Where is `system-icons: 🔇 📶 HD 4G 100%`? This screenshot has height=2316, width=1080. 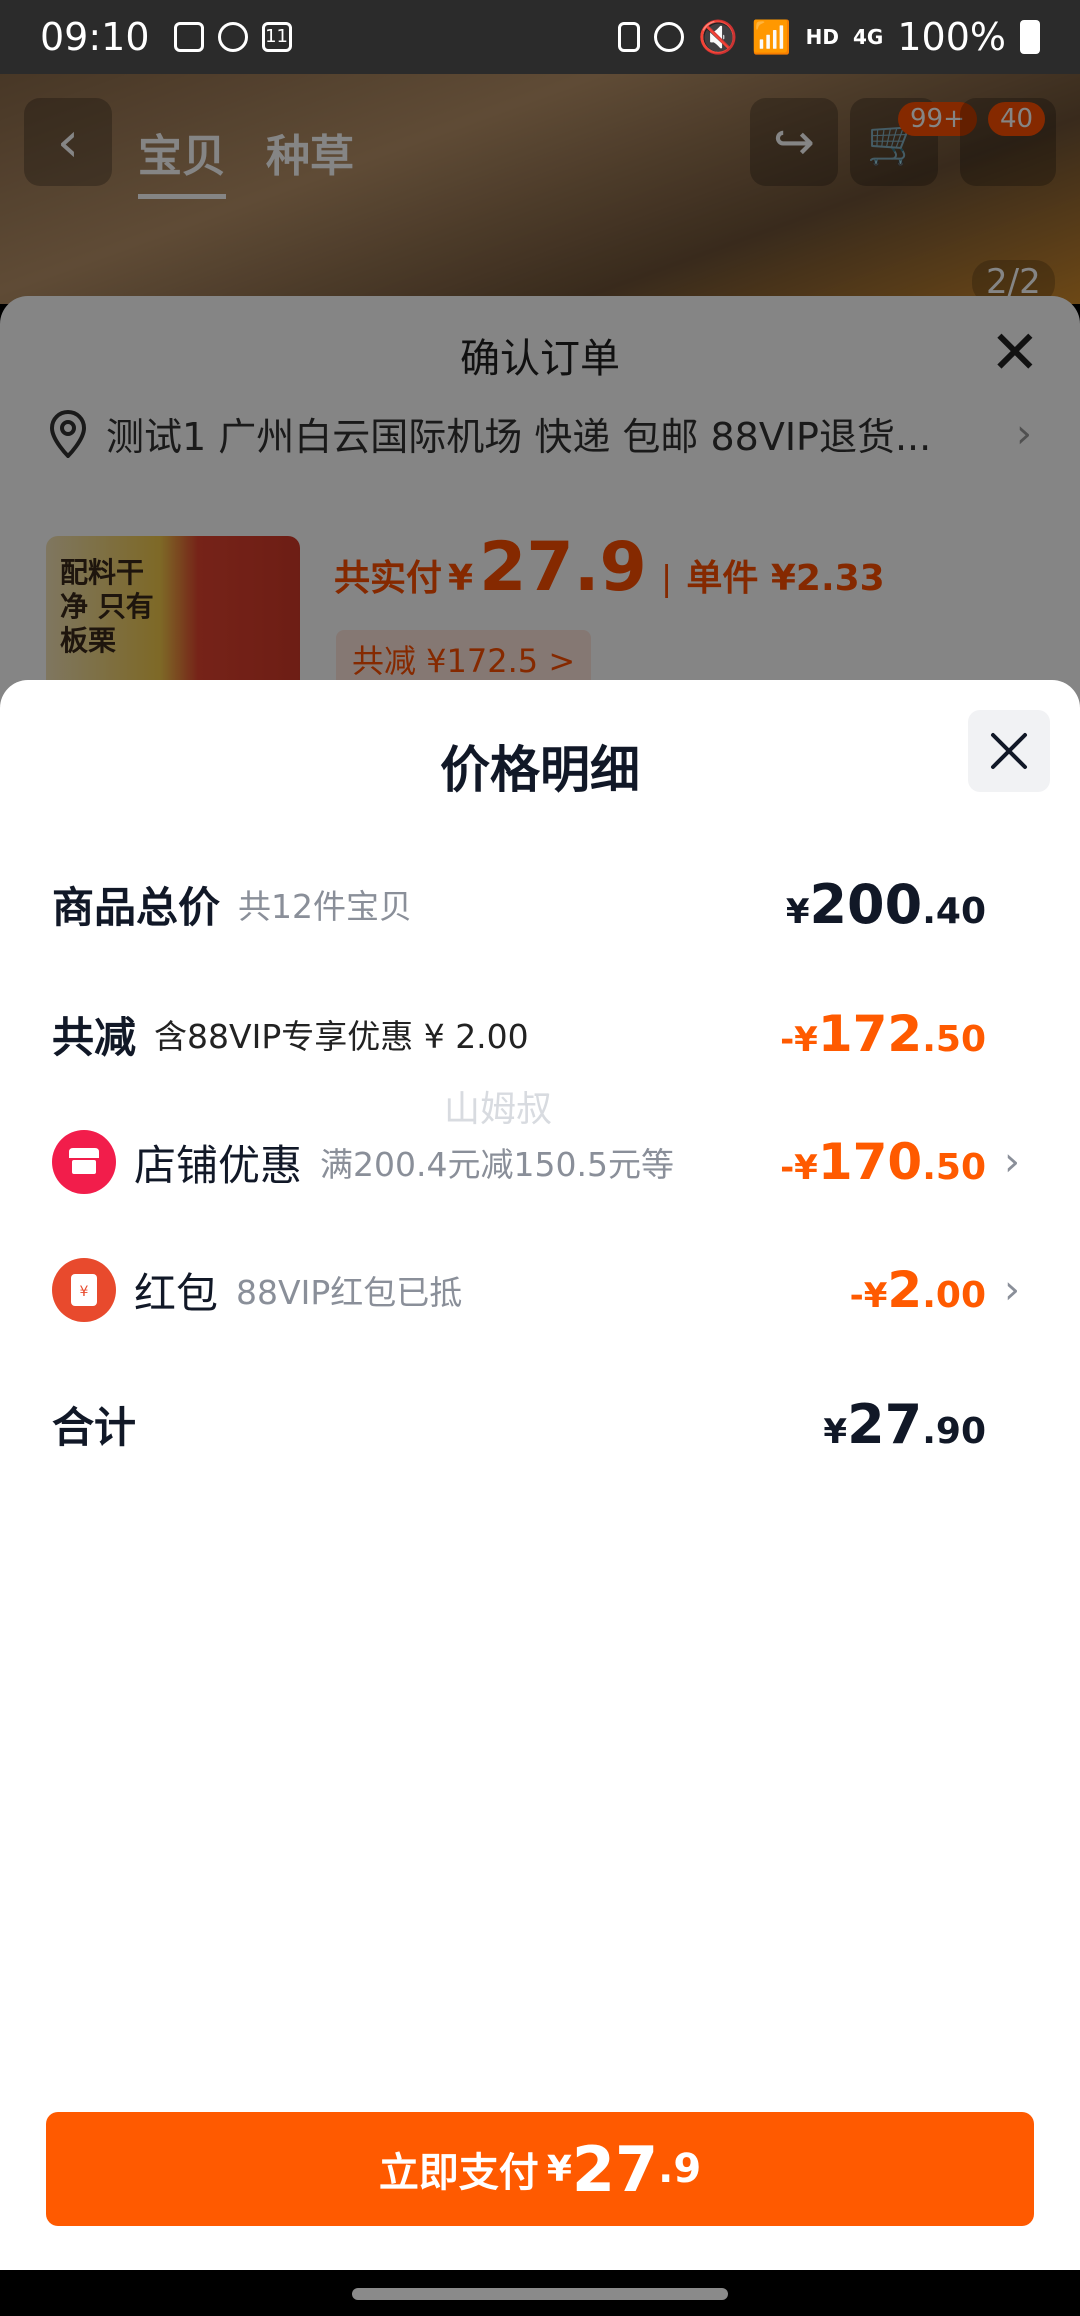
system-icons: 🔇 📶 HD 4G 100% is located at coordinates (828, 37).